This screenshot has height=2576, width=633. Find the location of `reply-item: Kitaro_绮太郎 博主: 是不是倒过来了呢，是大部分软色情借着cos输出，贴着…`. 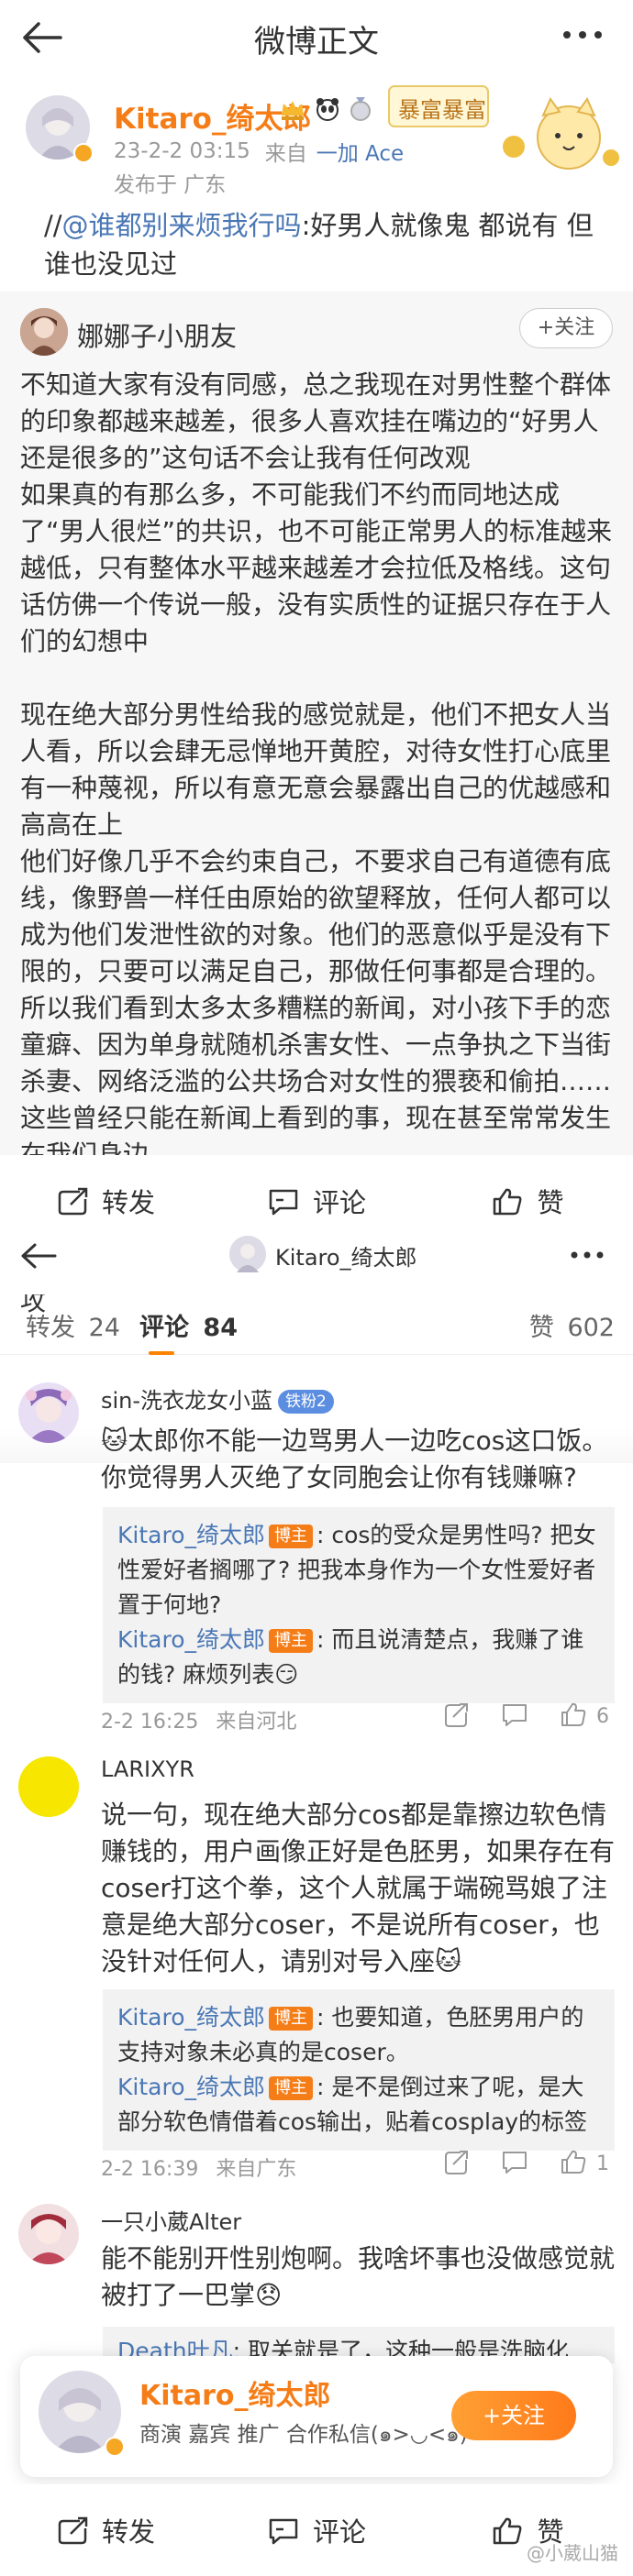

reply-item: Kitaro_绮太郎 博主: 是不是倒过来了呢，是大部分软色情借着cos输出，贴着… is located at coordinates (358, 2105).